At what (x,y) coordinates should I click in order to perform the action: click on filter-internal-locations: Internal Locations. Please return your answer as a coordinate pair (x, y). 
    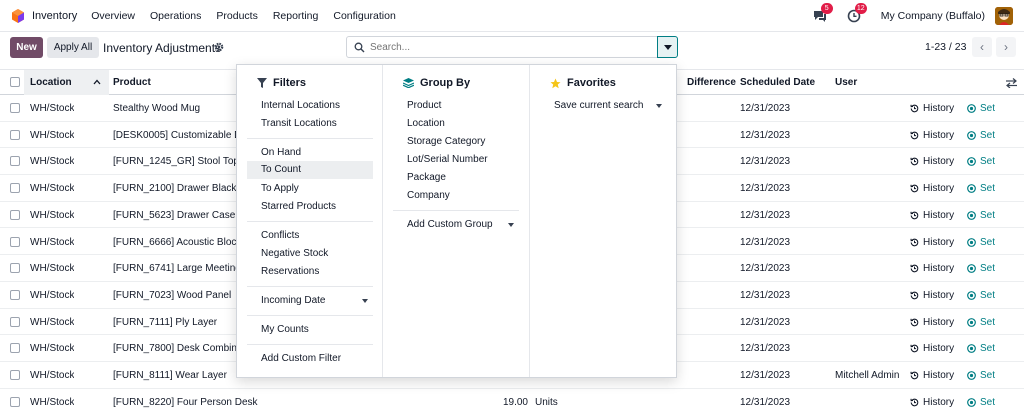
    Looking at the image, I should click on (300, 105).